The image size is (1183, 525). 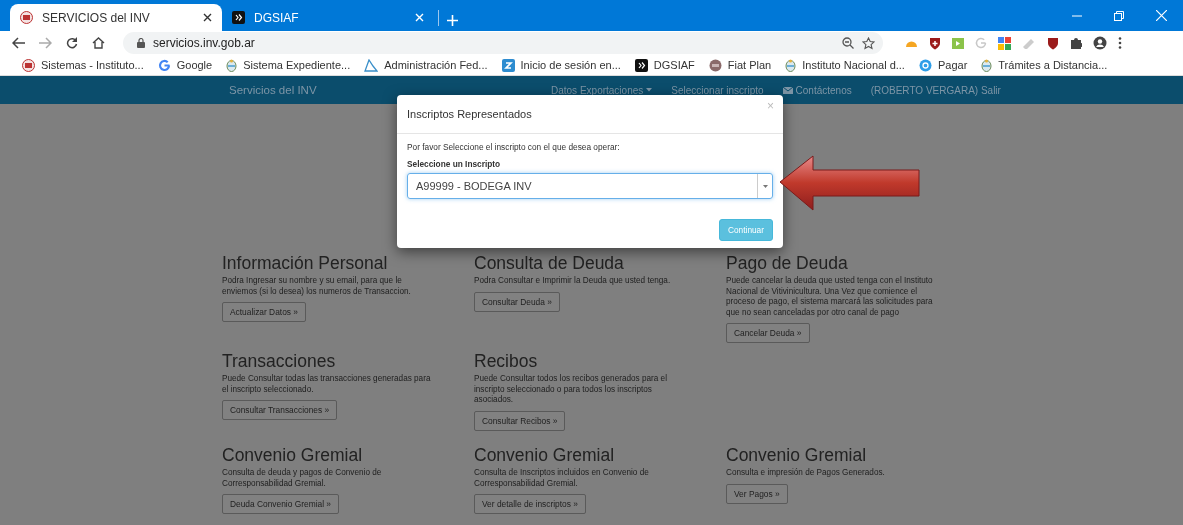 I want to click on action-button: Consultar Transacciones », so click(x=280, y=410).